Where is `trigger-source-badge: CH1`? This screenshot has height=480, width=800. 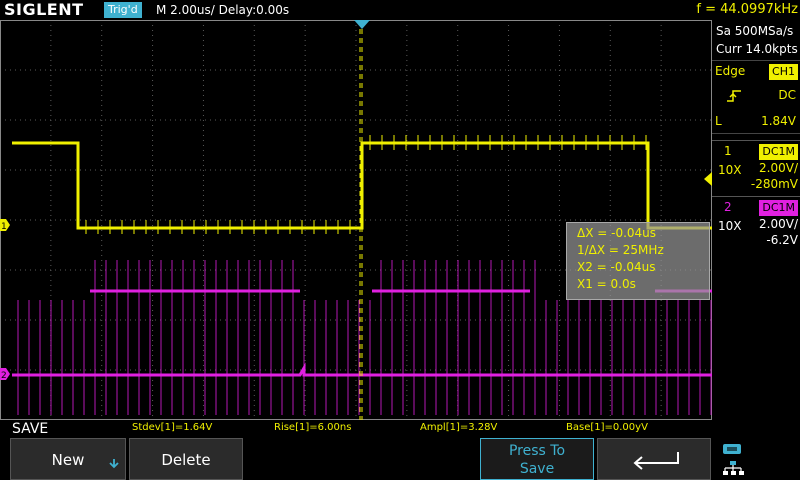
trigger-source-badge: CH1 is located at coordinates (783, 72).